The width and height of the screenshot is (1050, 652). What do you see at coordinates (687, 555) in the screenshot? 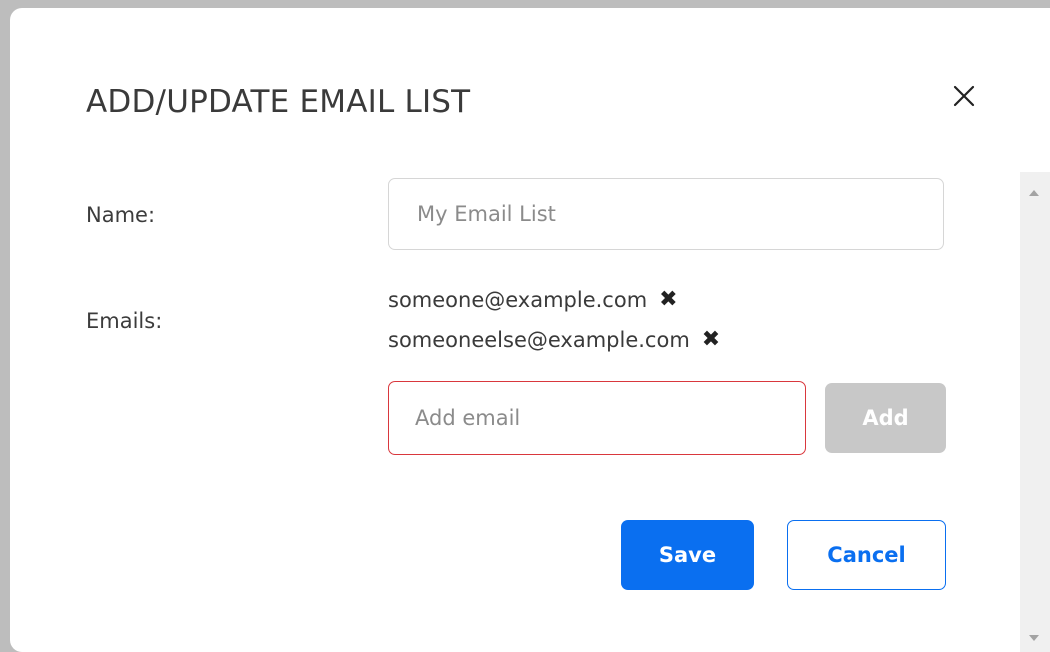
I see `save-button: Save` at bounding box center [687, 555].